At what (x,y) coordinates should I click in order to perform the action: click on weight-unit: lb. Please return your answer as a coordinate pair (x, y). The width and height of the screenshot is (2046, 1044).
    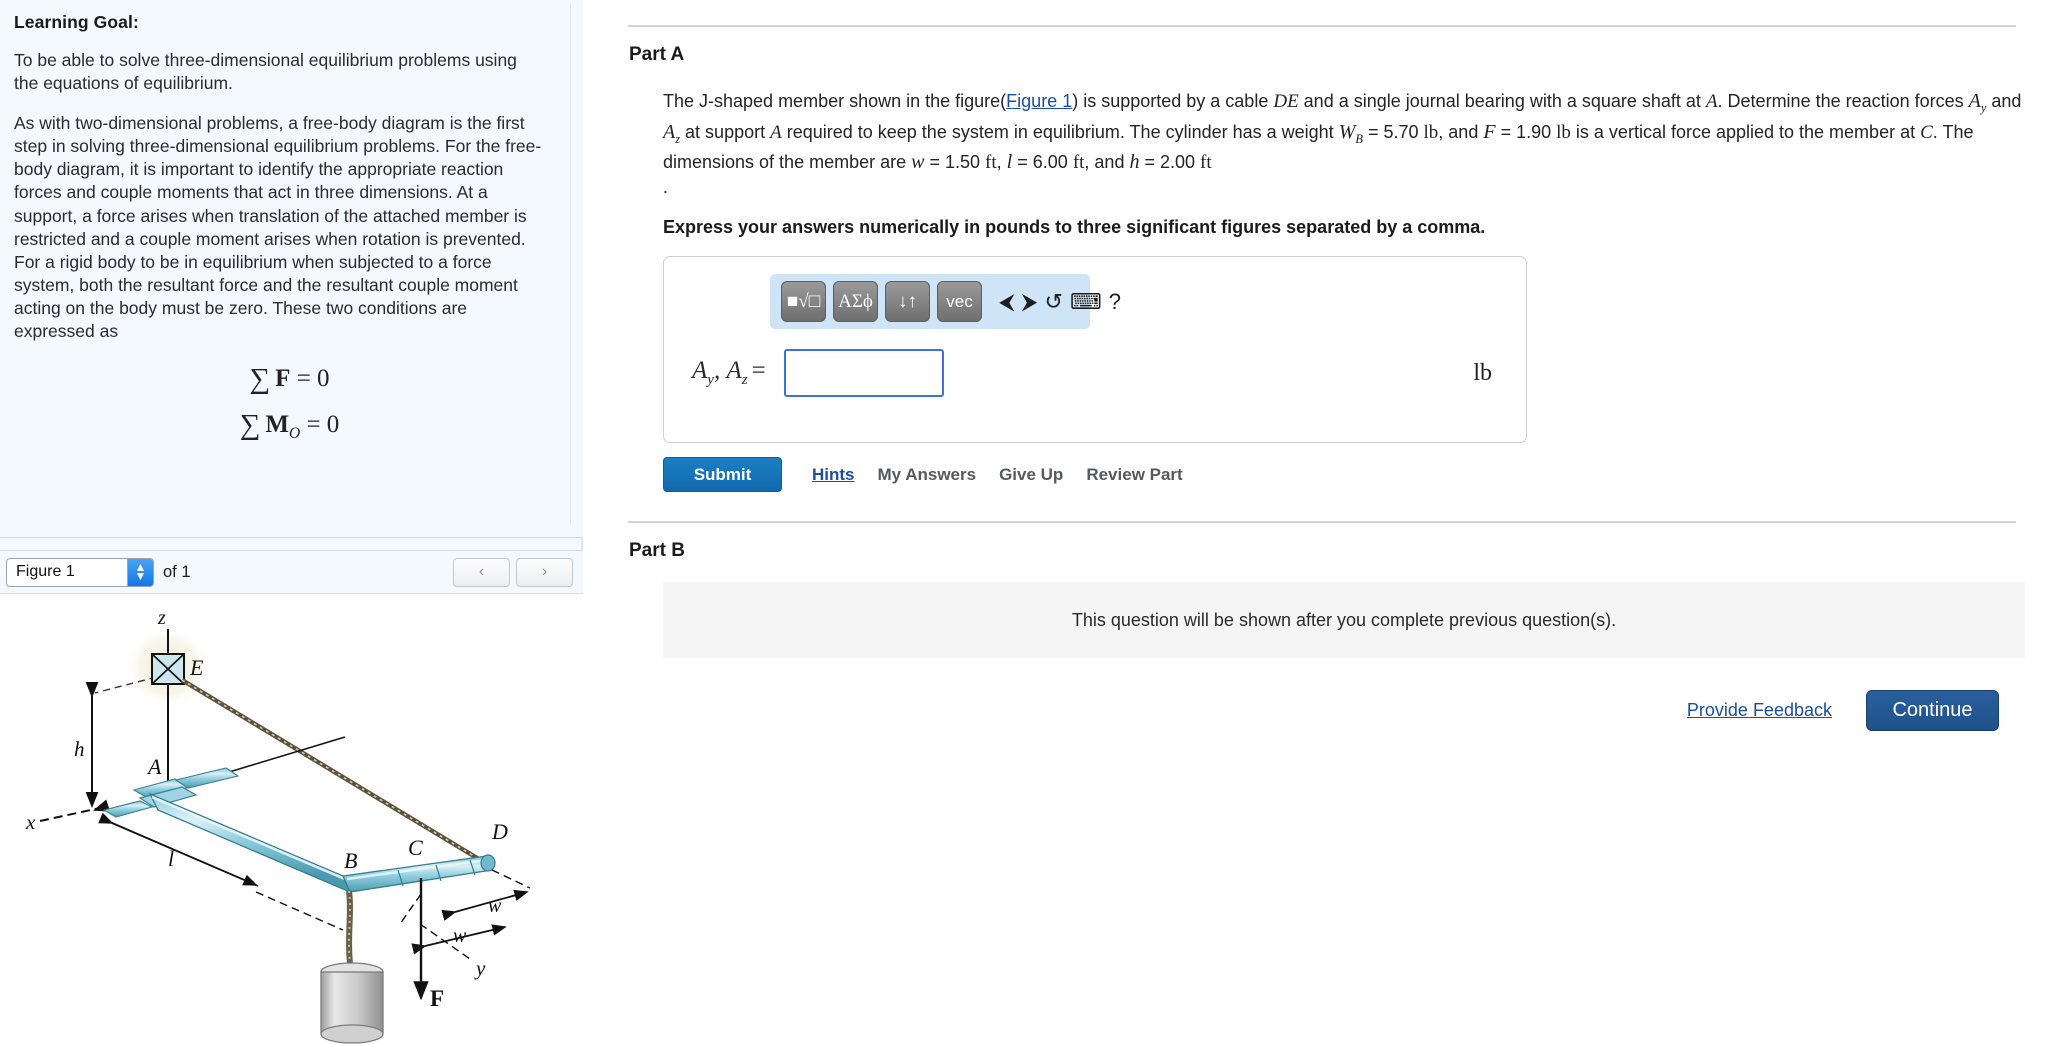
    Looking at the image, I should click on (1431, 132).